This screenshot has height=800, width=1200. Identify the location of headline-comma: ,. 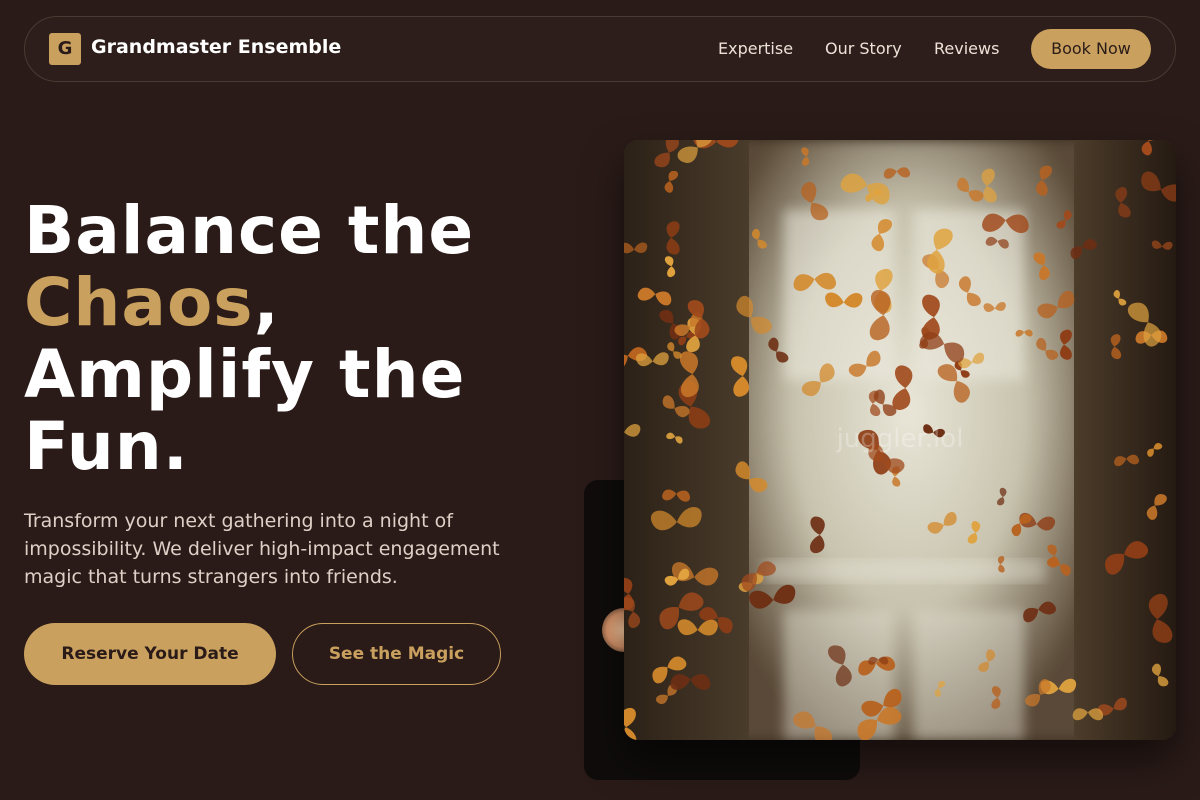
(266, 302).